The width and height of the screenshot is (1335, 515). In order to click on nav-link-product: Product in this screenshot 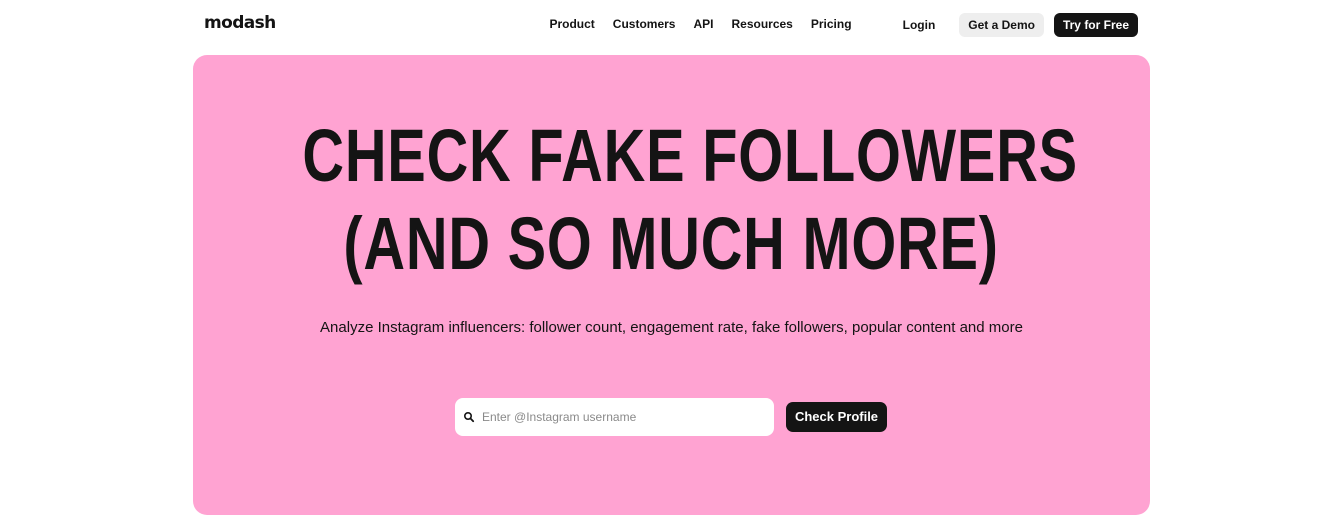, I will do `click(571, 24)`.